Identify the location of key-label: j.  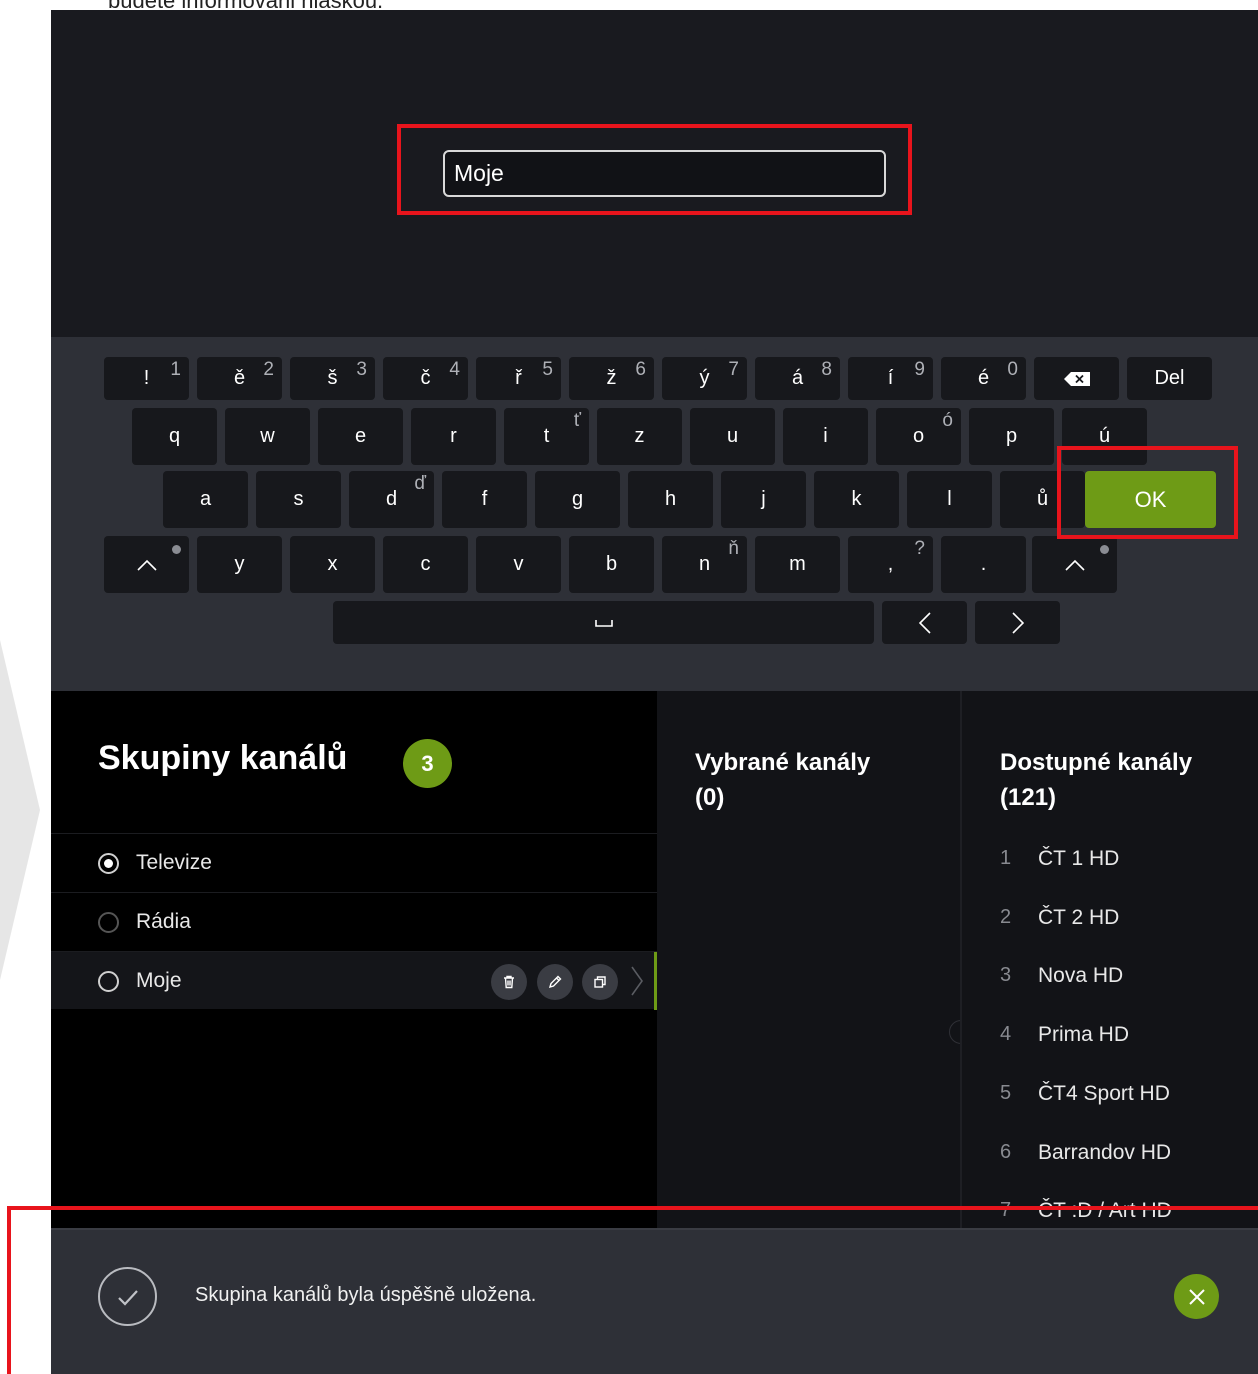
(763, 499).